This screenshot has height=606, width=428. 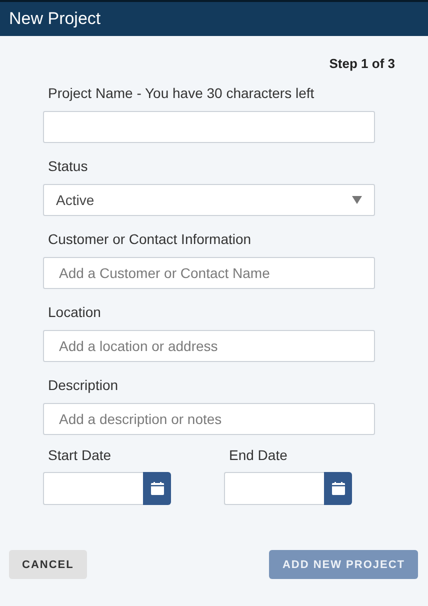 I want to click on cancel-button: CANCEL, so click(x=48, y=564).